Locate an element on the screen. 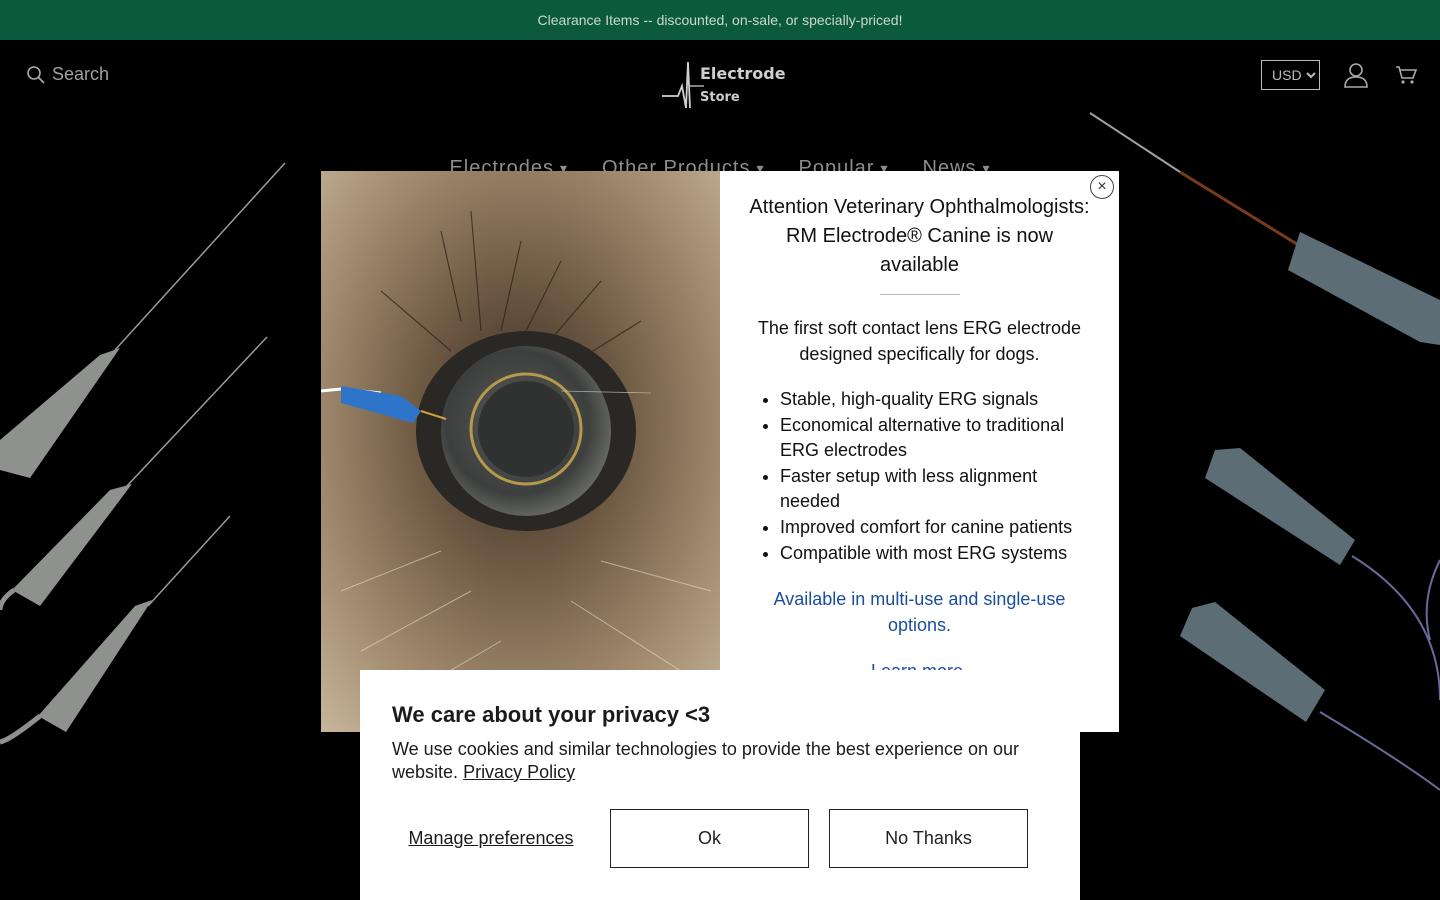  list-item: Improved comfort for canine patients is located at coordinates (937, 528).